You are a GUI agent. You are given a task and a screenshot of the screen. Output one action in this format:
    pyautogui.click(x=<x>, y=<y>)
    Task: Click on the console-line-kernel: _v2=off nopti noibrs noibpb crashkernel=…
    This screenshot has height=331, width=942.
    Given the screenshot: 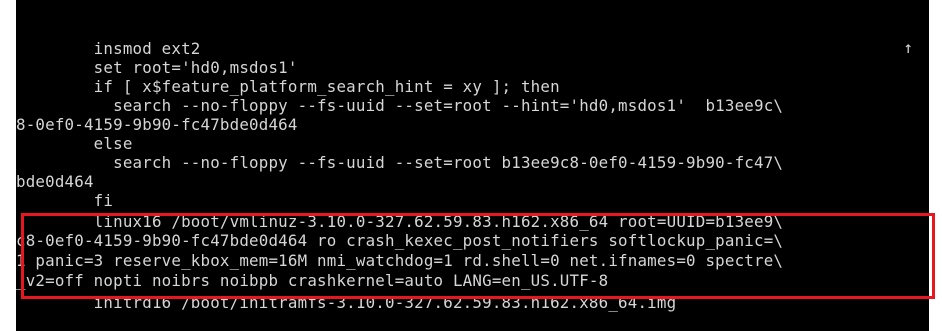 What is the action you would take?
    pyautogui.click(x=312, y=280)
    